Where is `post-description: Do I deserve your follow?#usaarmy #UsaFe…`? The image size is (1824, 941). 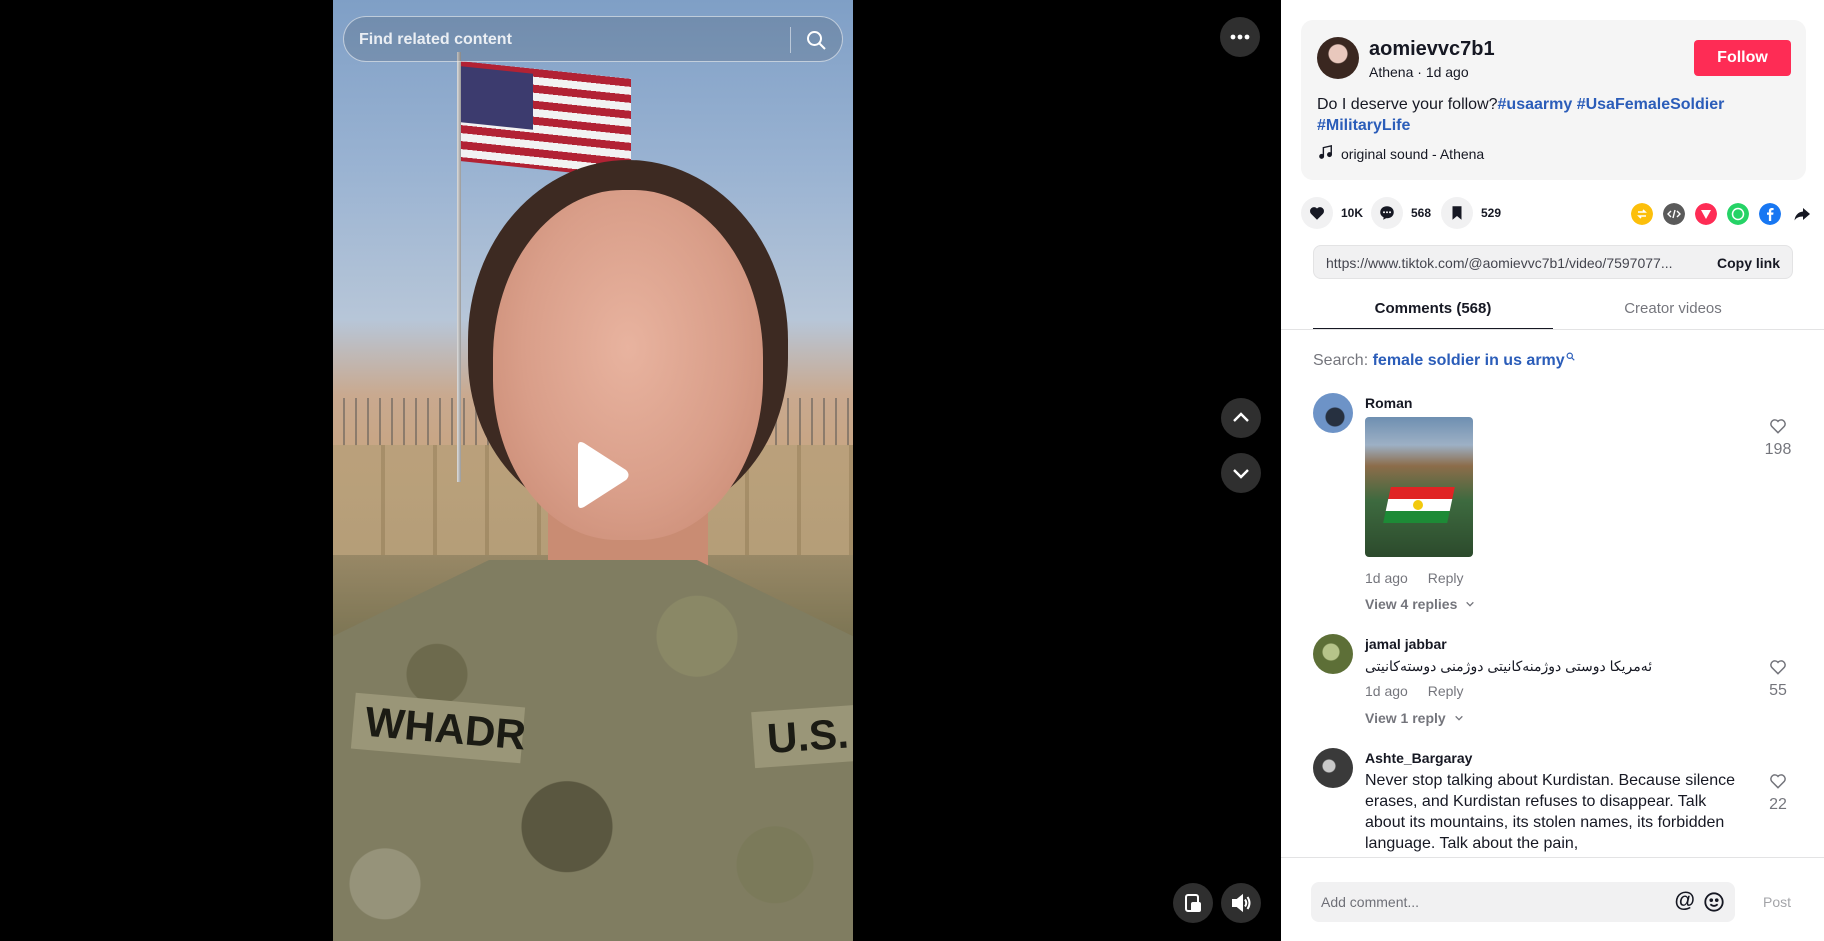 post-description: Do I deserve your follow?#usaarmy #UsaFe… is located at coordinates (1552, 115).